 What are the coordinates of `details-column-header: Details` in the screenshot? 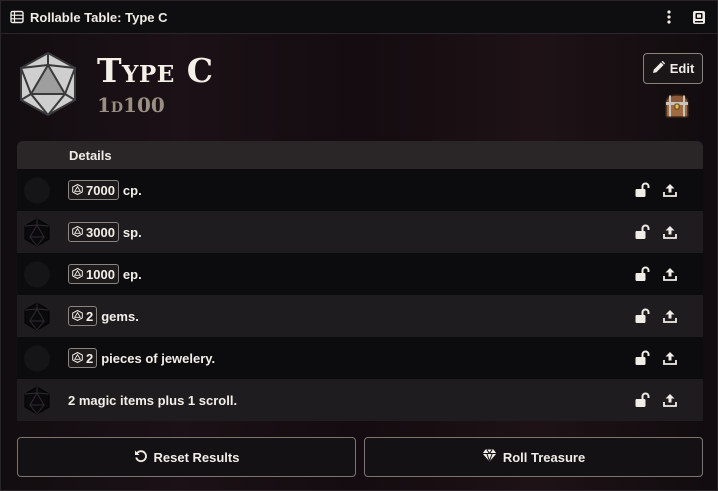 It's located at (90, 155).